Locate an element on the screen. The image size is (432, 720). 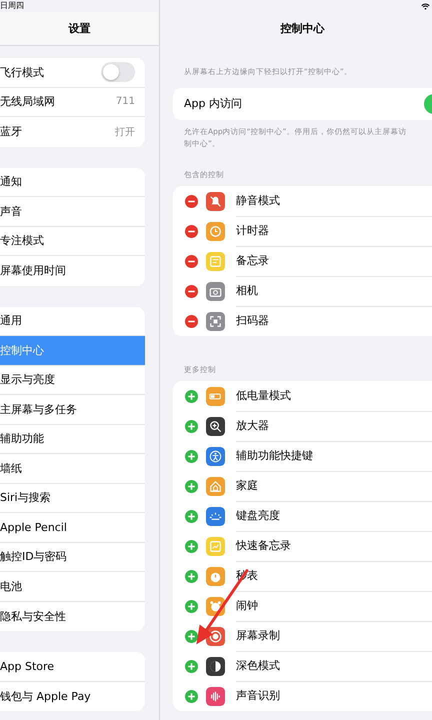
page-title: 控制中心 is located at coordinates (302, 28).